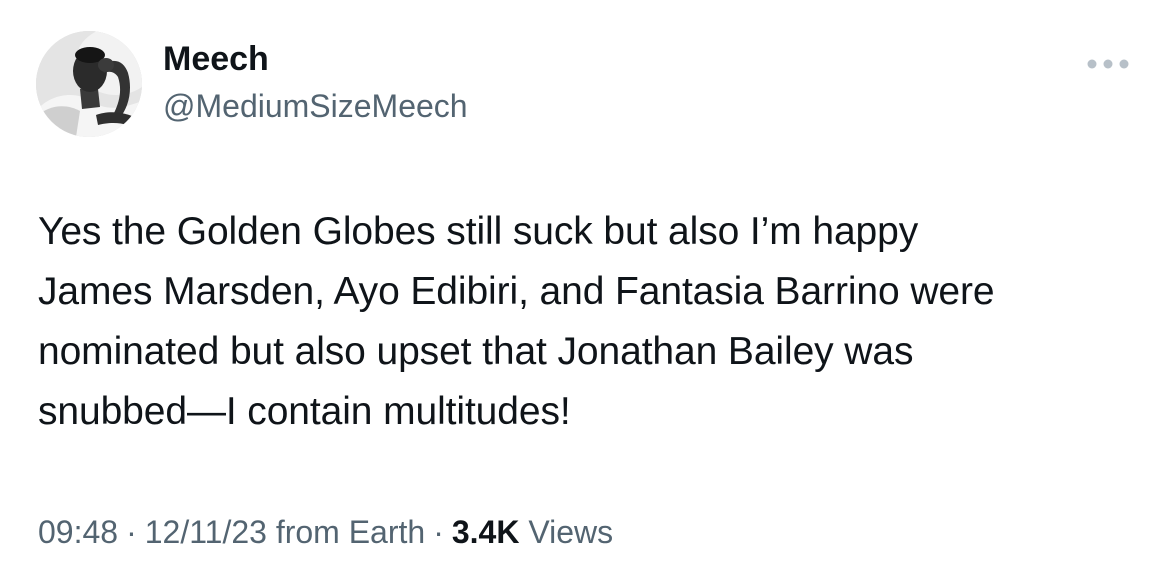  I want to click on tweet-date: 12/11/23, so click(206, 532).